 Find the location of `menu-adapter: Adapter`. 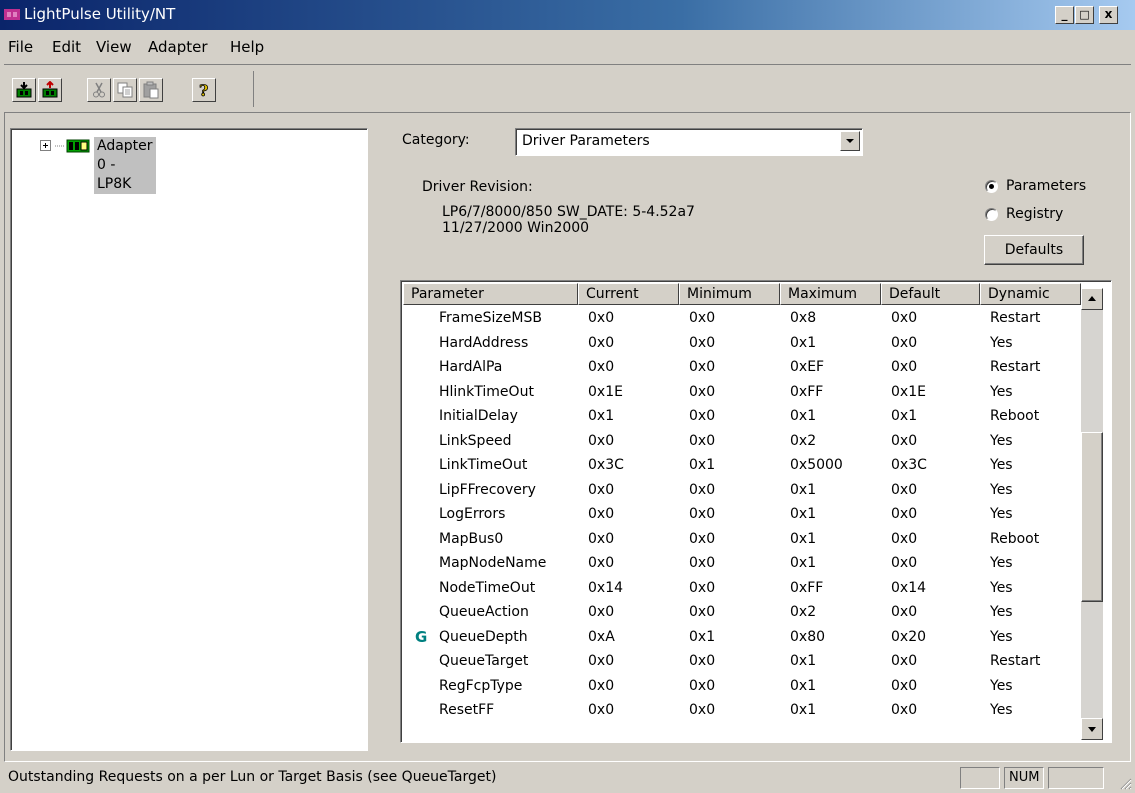

menu-adapter: Adapter is located at coordinates (178, 47).